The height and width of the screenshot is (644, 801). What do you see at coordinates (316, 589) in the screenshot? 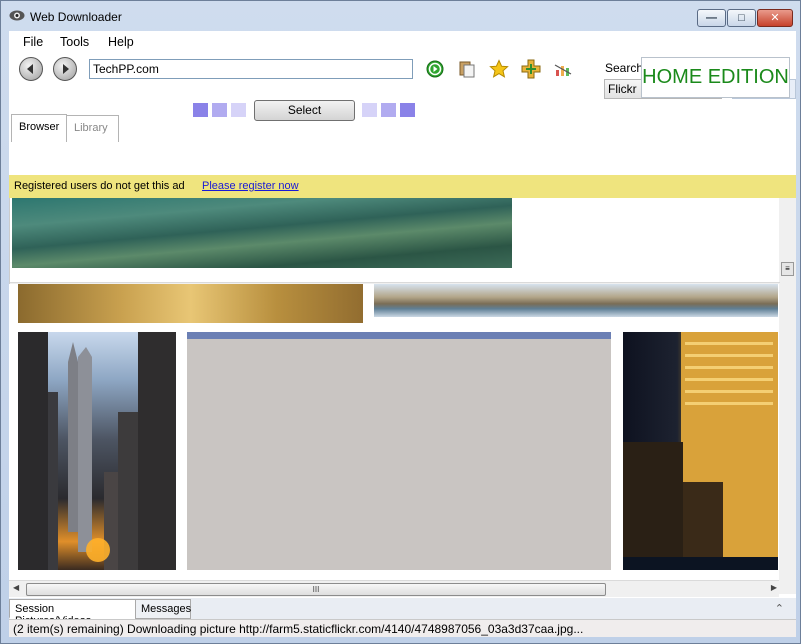
I see `scroll-thumb: III` at bounding box center [316, 589].